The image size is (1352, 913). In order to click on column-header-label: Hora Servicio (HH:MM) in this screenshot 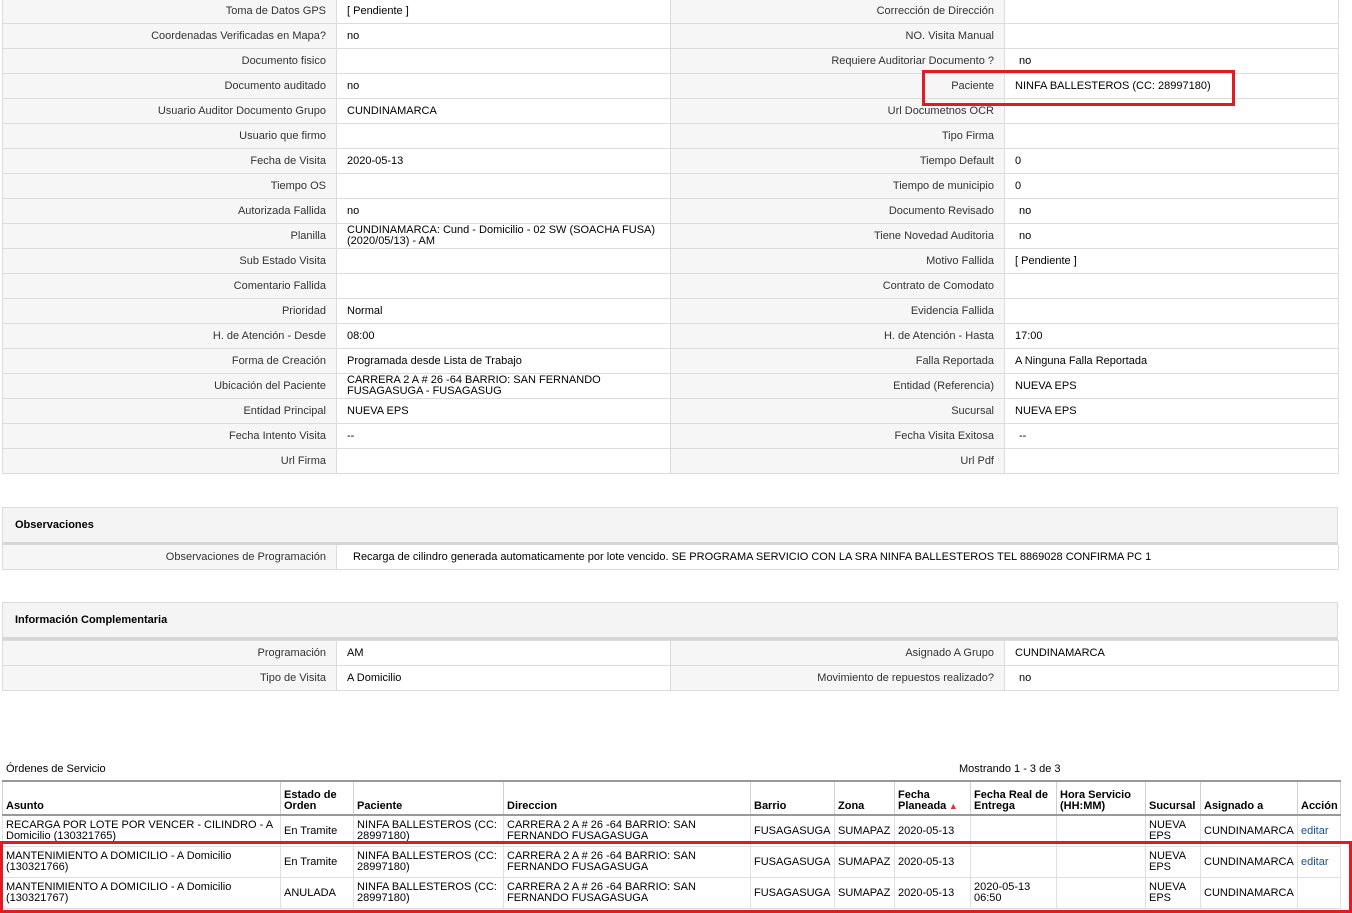, I will do `click(1095, 800)`.